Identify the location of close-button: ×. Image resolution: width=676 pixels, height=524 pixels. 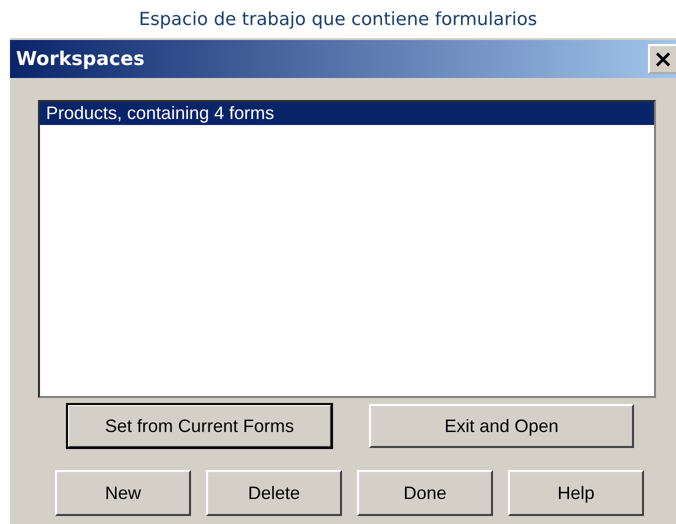
(662, 59).